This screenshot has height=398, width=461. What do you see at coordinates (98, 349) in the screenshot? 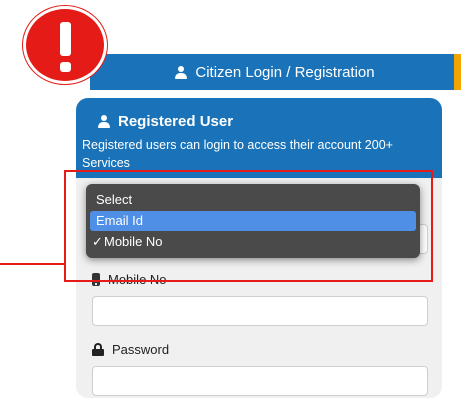
I see `lock-icon` at bounding box center [98, 349].